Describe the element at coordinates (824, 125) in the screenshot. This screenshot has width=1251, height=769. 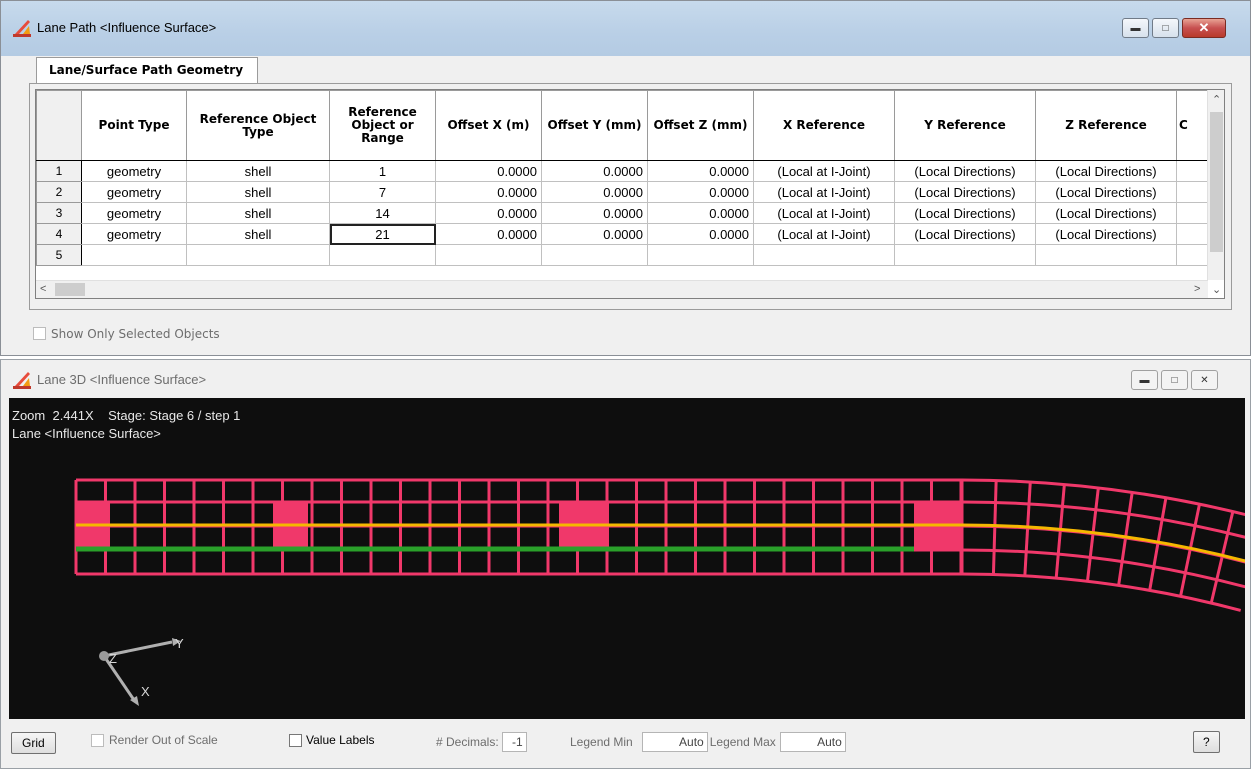
I see `col-header-x-reference: X Reference` at that location.